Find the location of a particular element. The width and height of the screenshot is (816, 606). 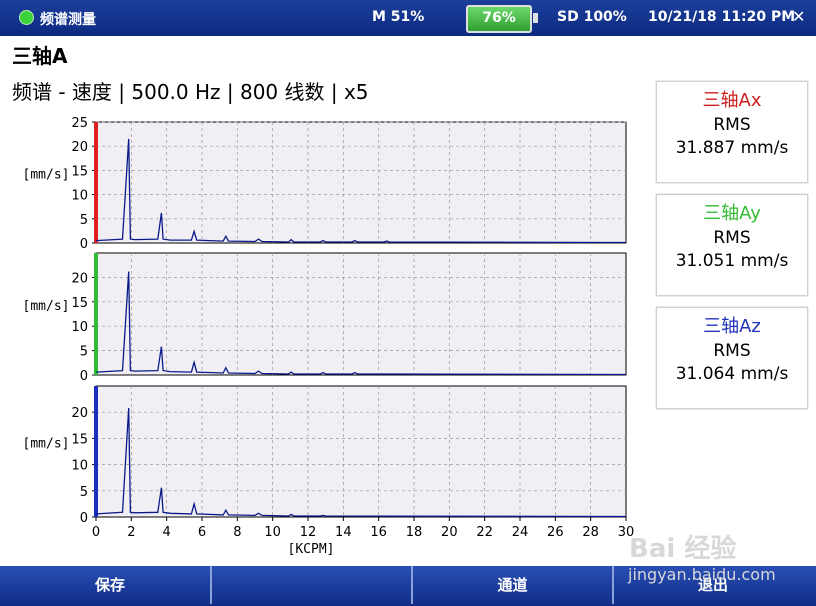

x-axis-label: [KCPM] is located at coordinates (311, 549).